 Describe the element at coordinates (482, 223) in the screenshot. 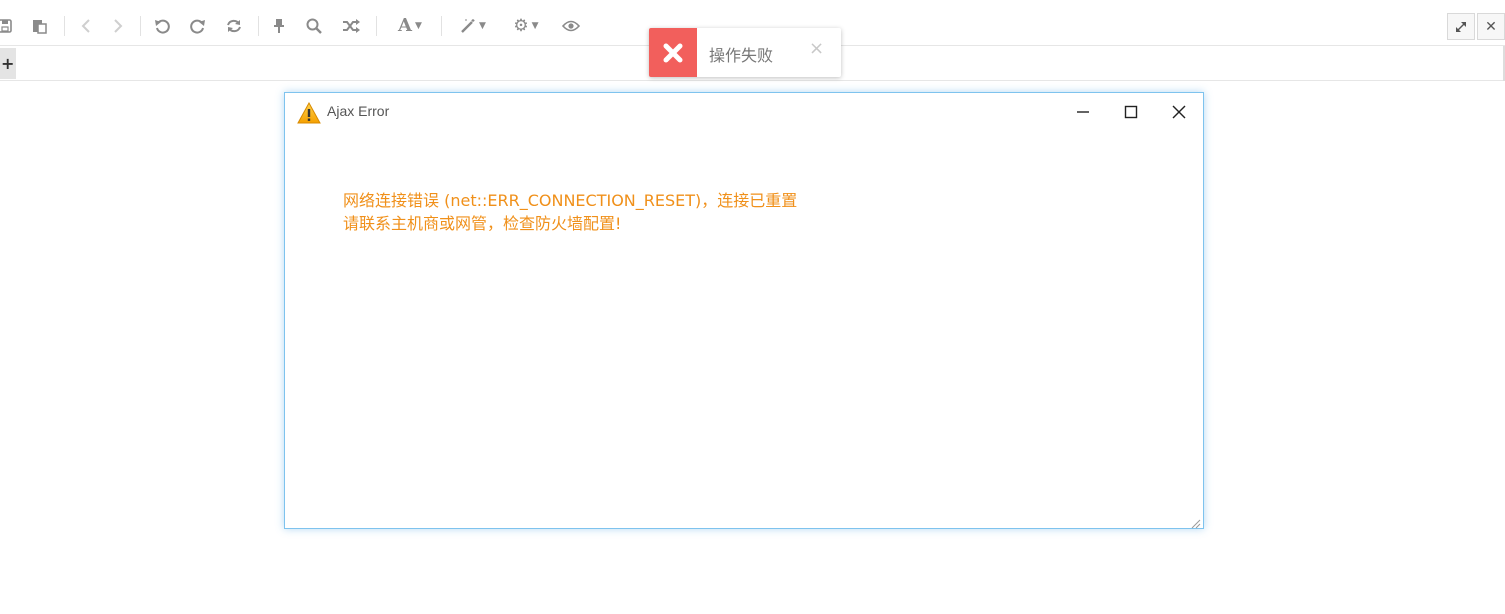

I see `error-message-line: 请联系主机商或网管，检查防火墙配置!` at that location.